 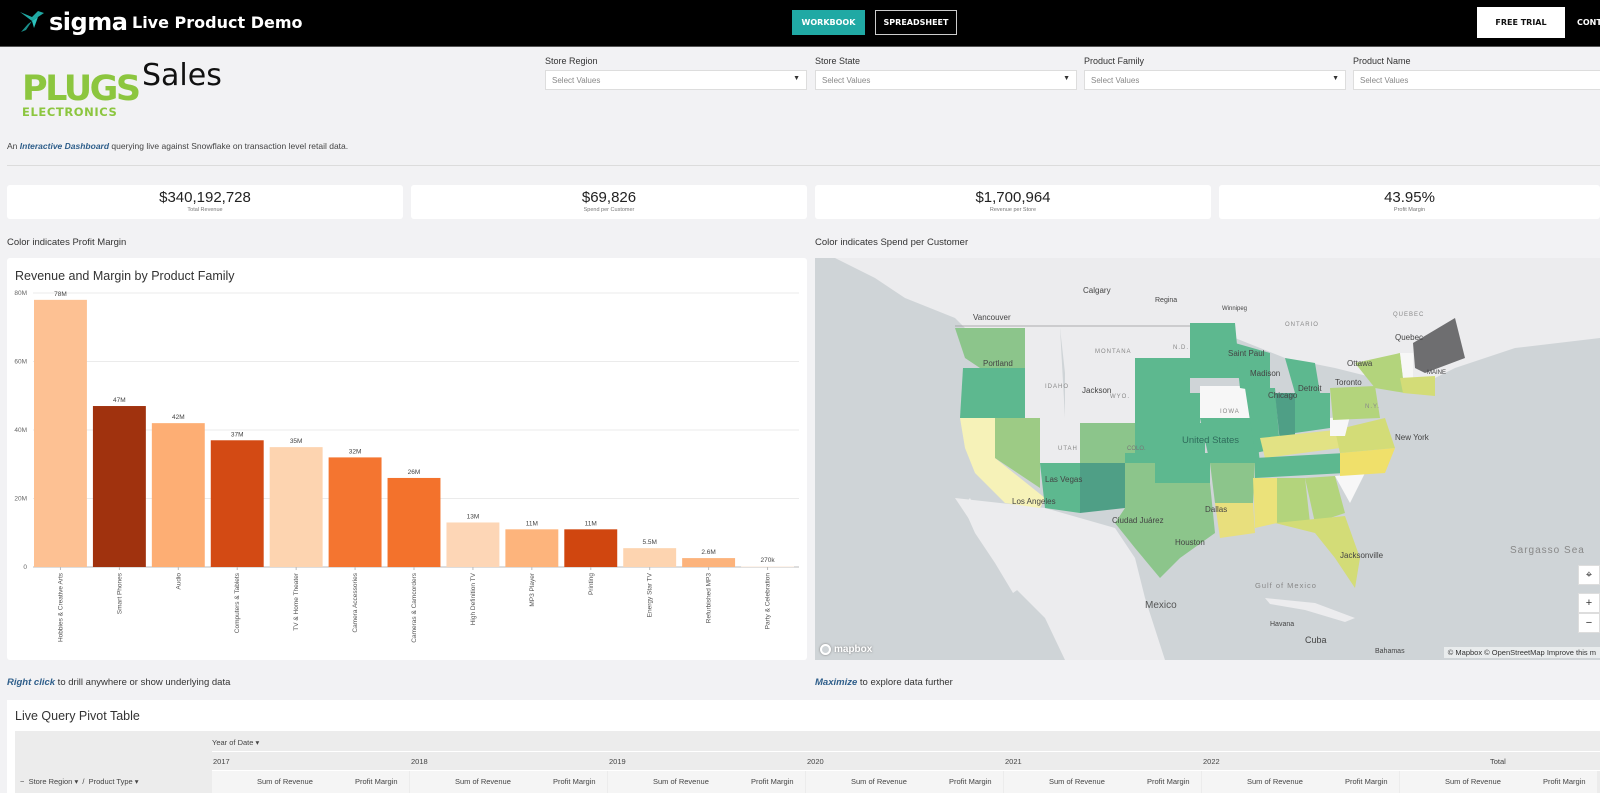 I want to click on kpi-label: Spend per Customer, so click(x=609, y=210).